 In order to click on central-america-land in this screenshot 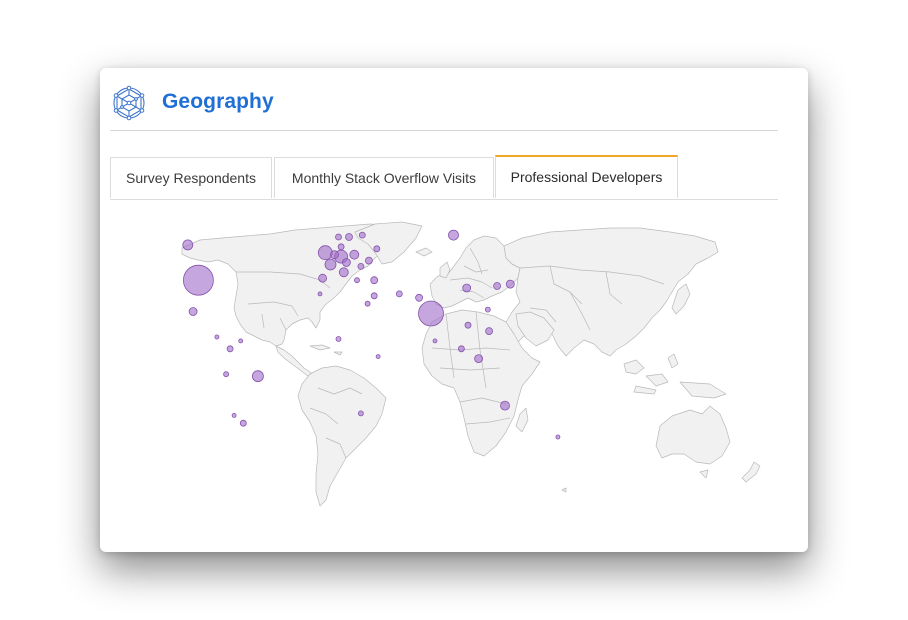, I will do `click(295, 361)`.